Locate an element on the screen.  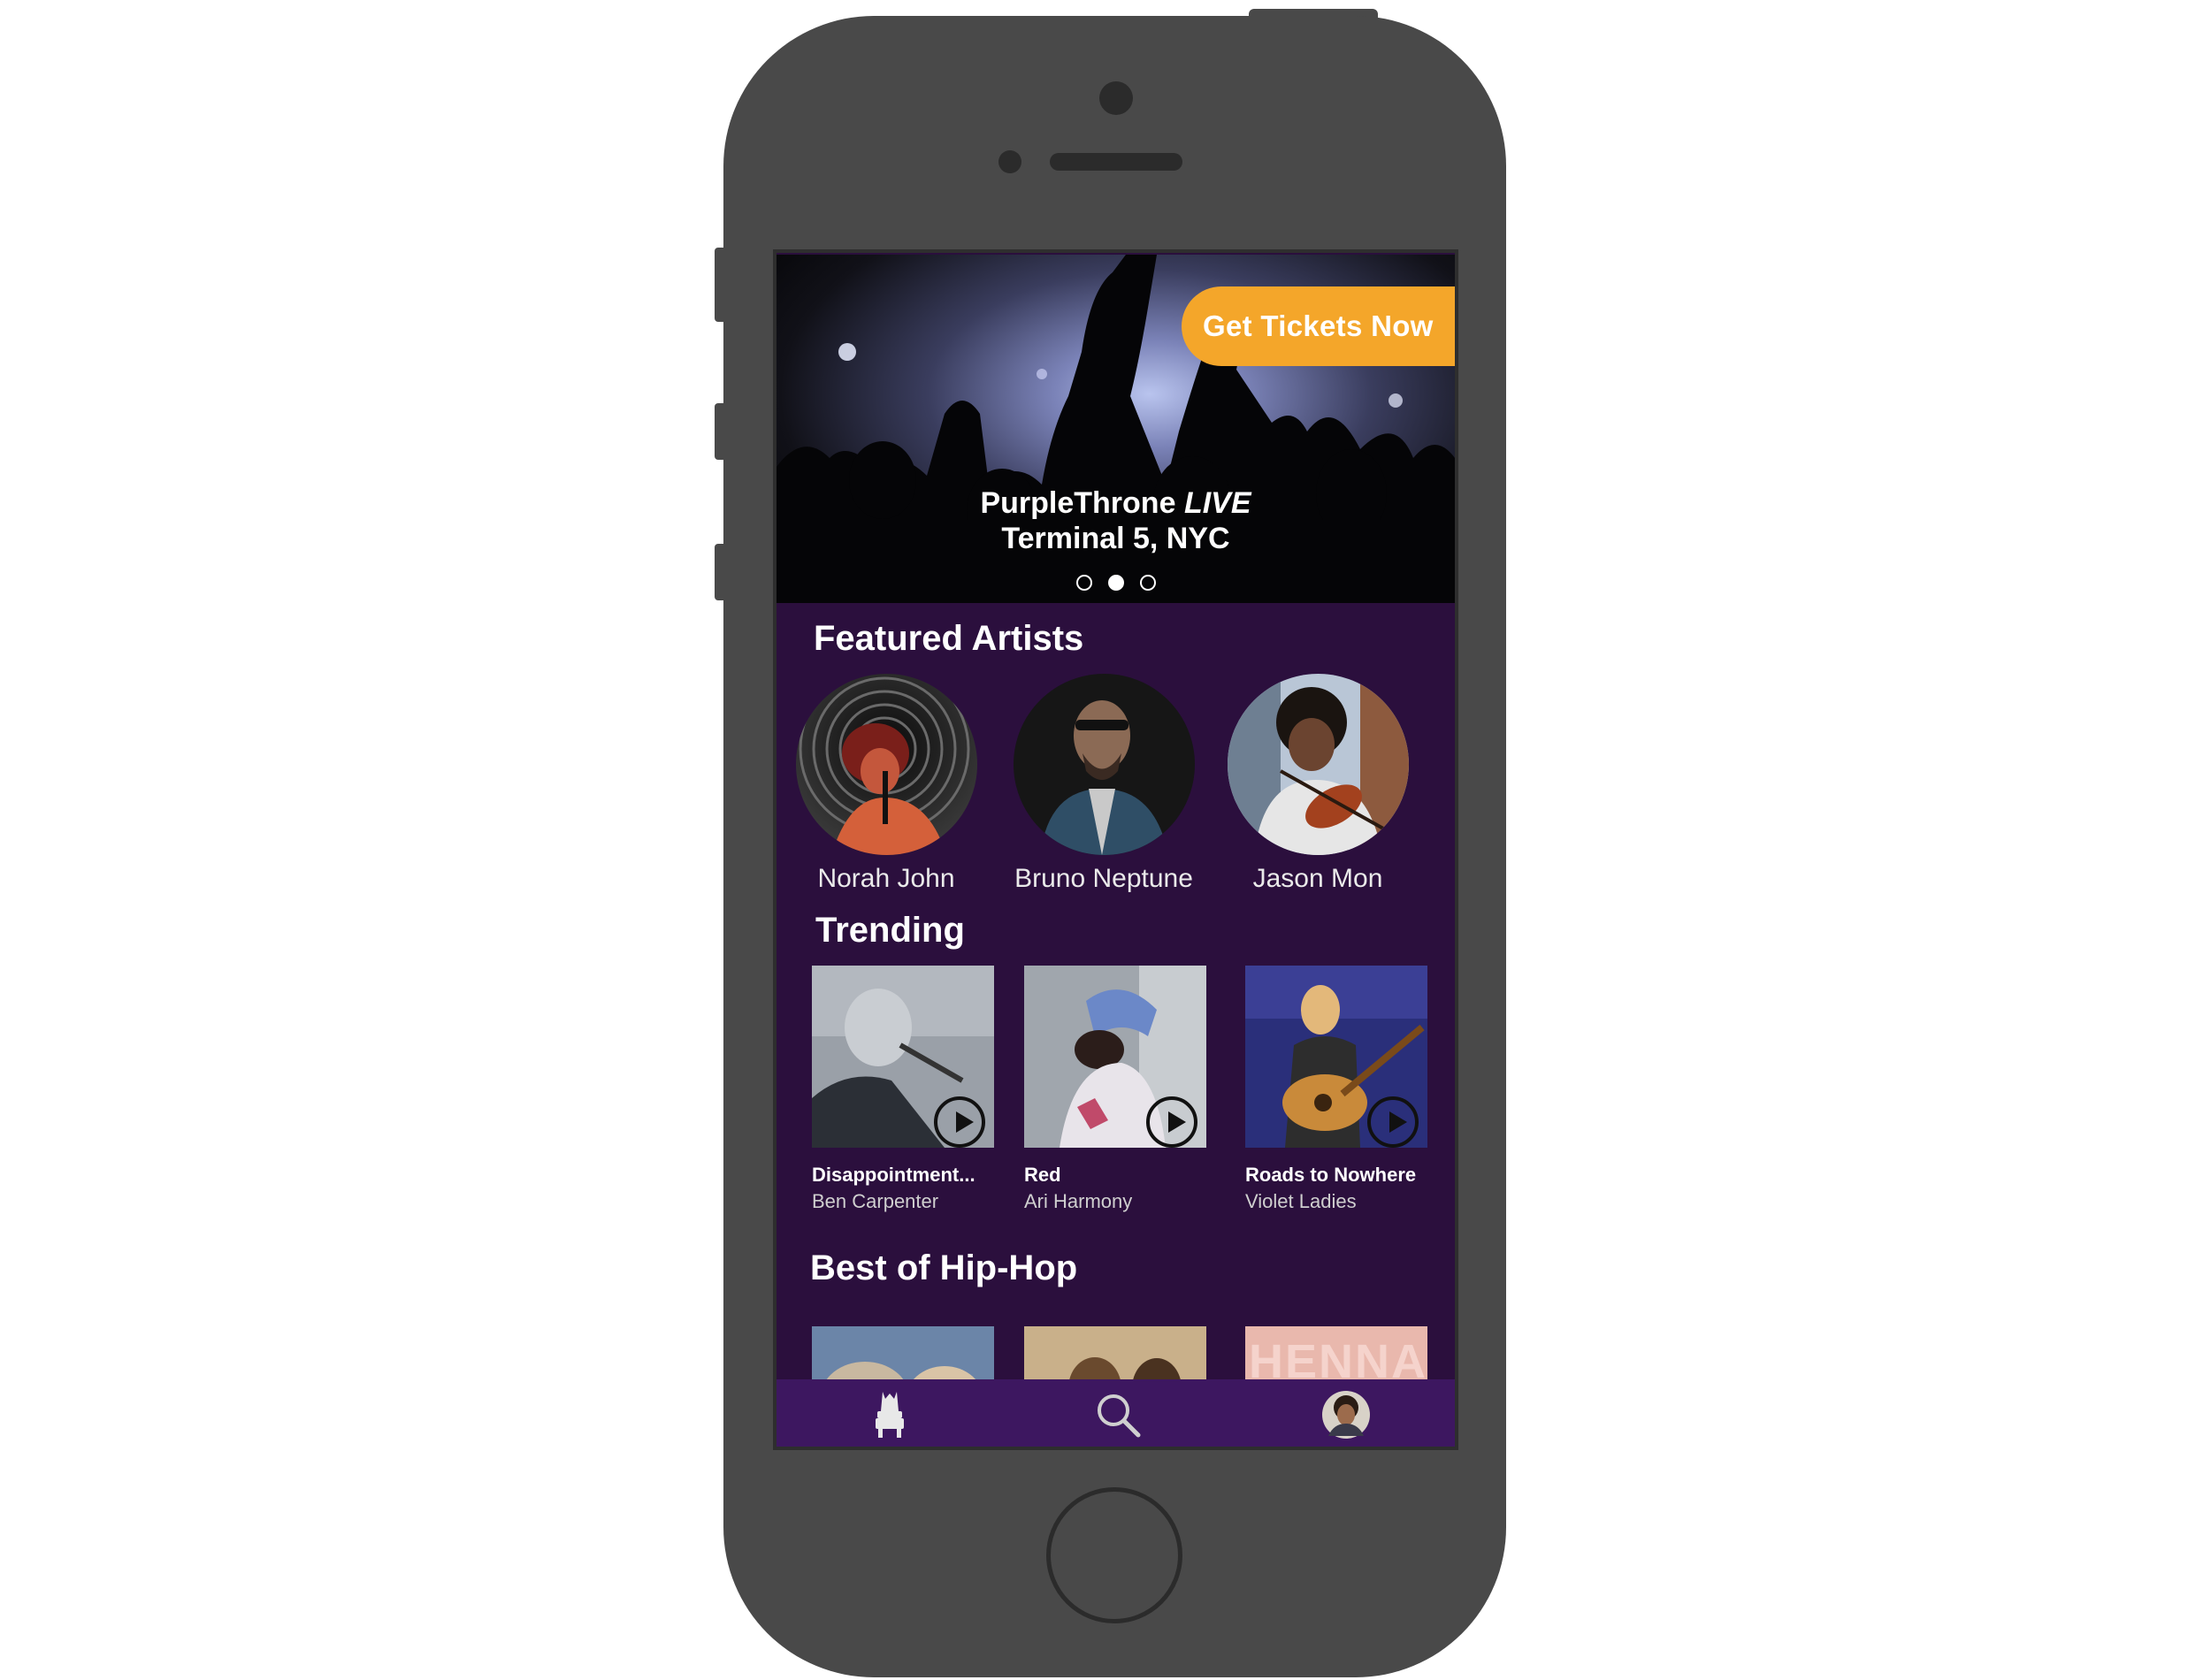
artist-name: Norah John is located at coordinates (886, 878).